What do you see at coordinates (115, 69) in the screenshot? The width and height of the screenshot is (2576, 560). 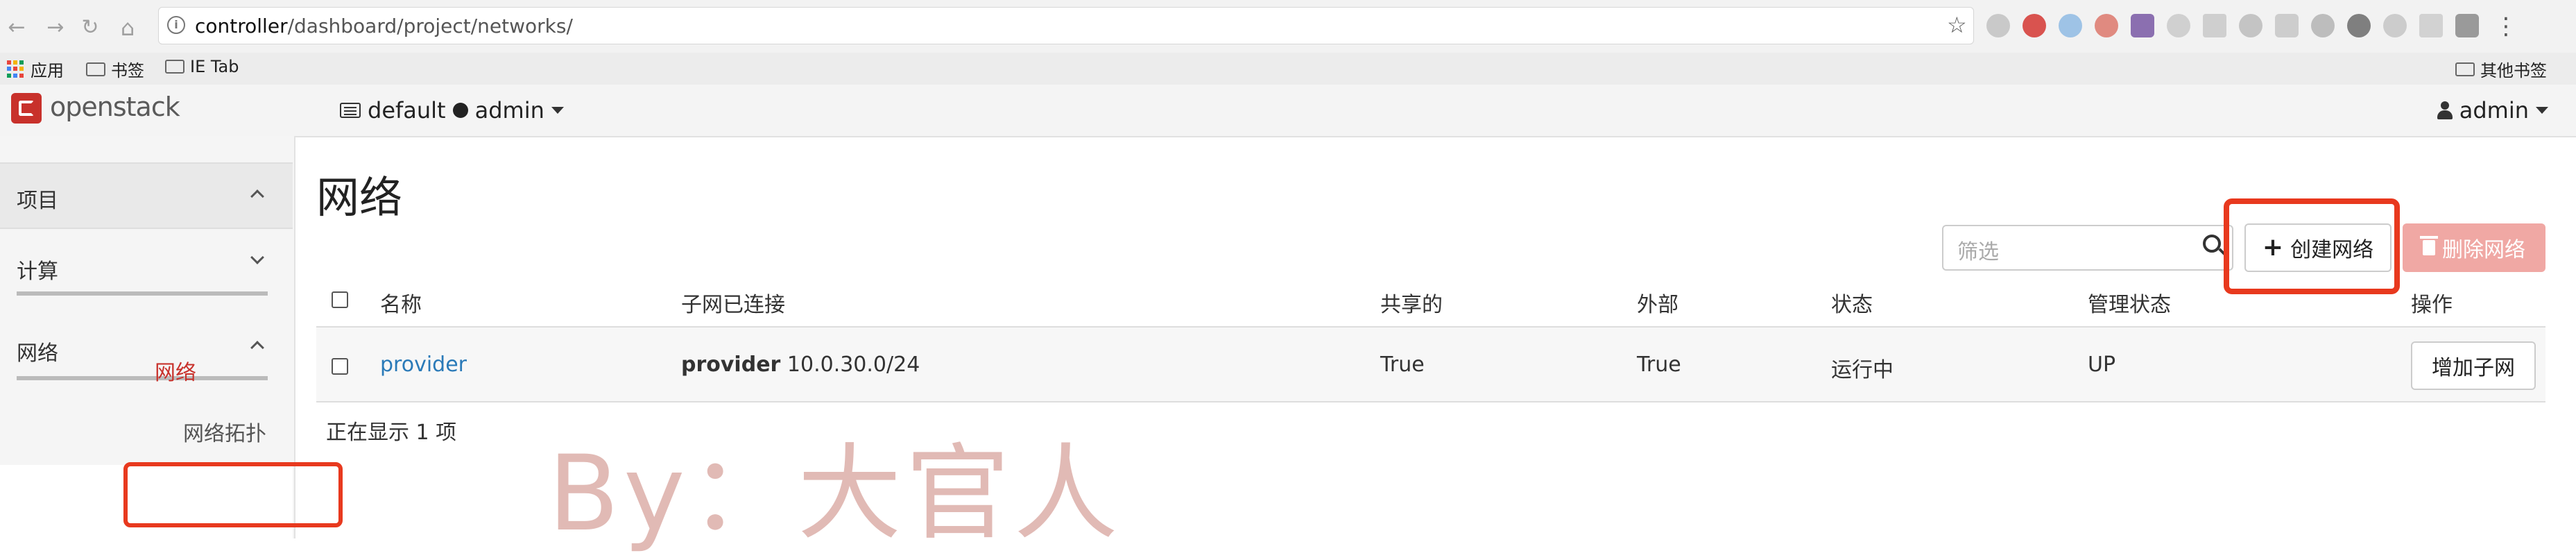 I see `bookmark-folder-bookmarks: 书签` at bounding box center [115, 69].